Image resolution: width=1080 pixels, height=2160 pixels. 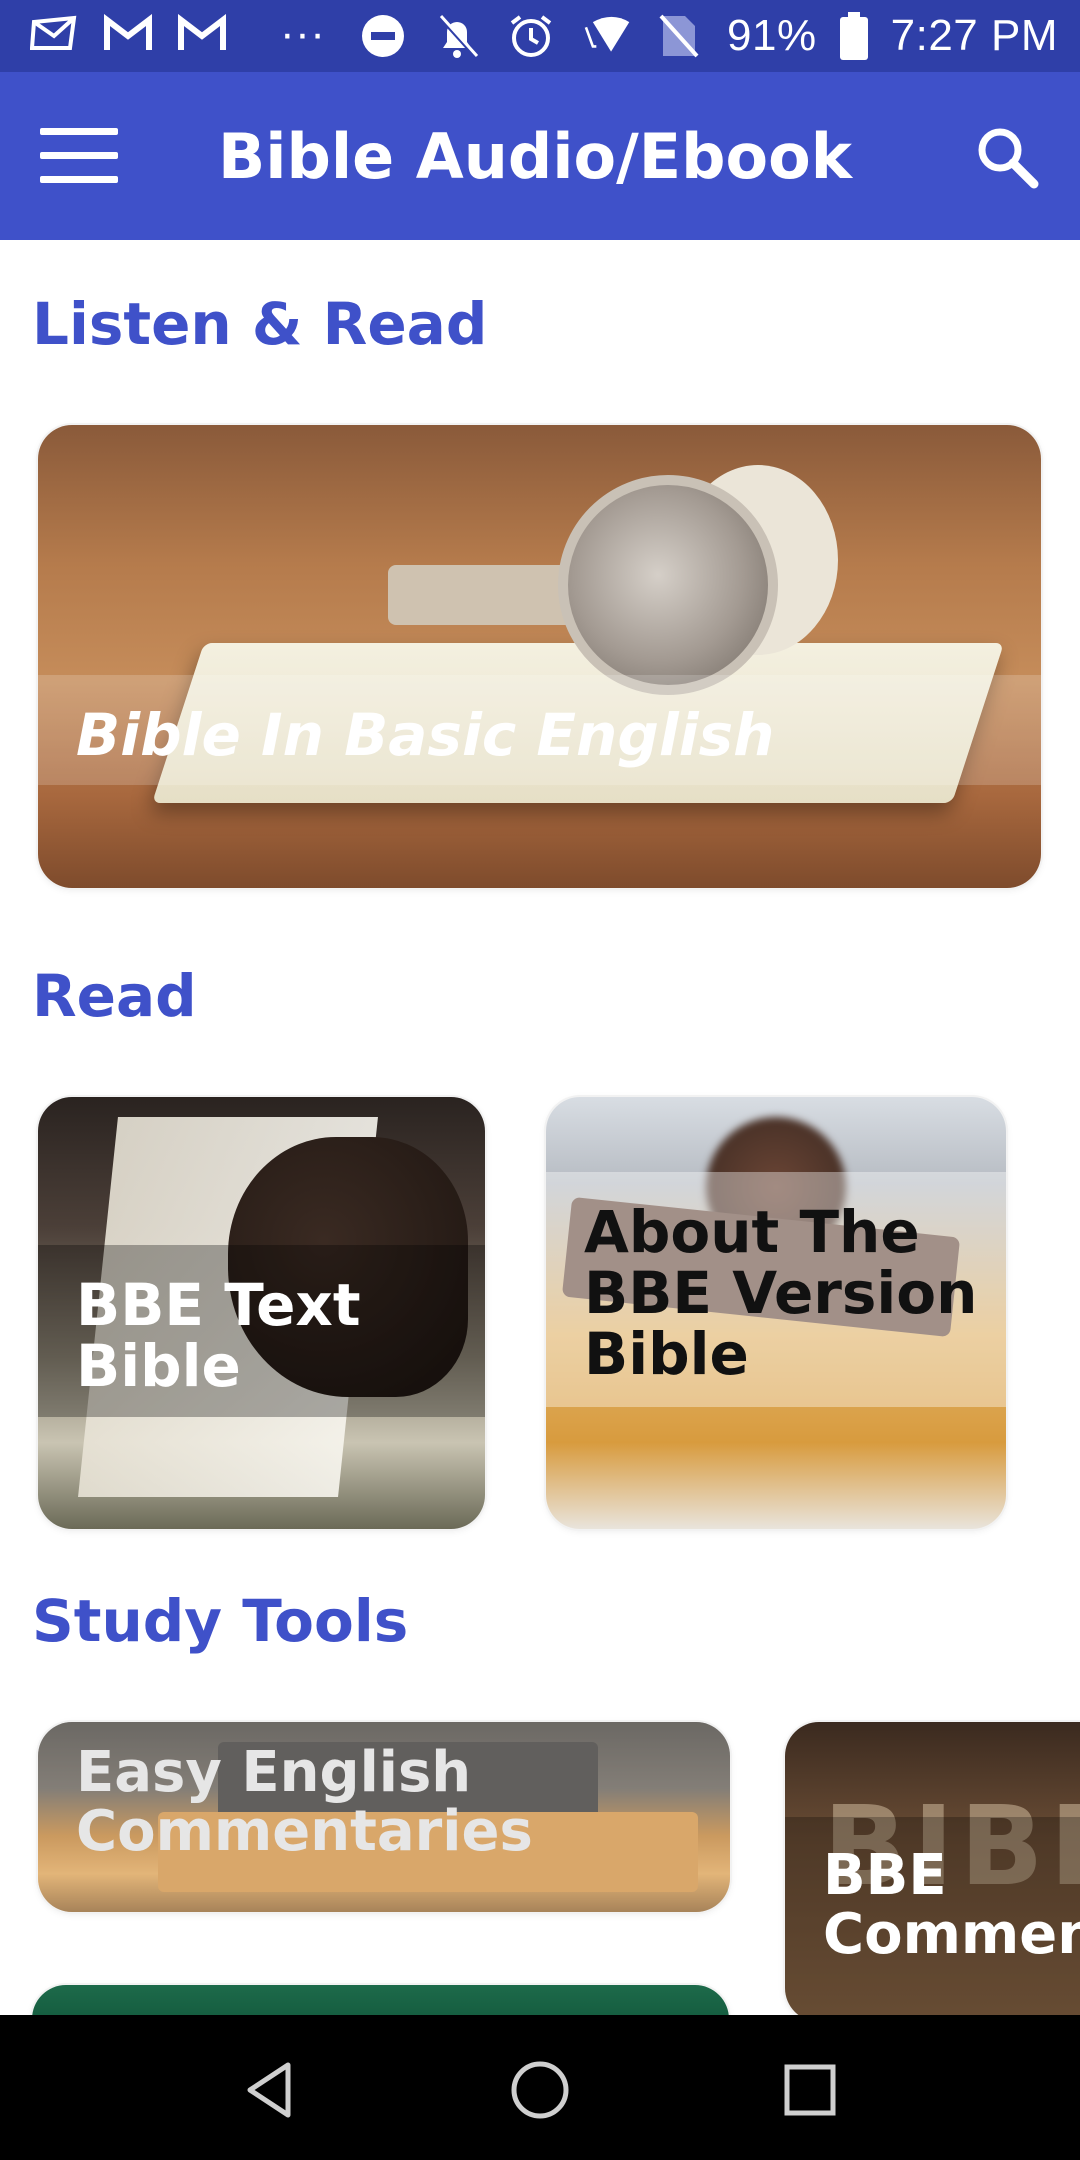 I want to click on section-title-study-tools: Study Tools, so click(x=220, y=1621).